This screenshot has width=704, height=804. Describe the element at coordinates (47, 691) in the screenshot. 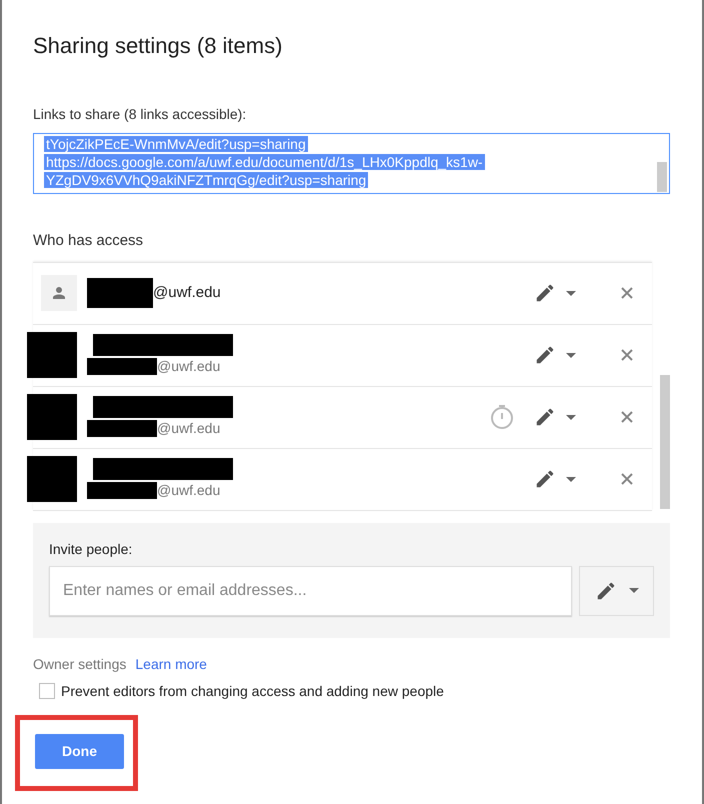

I see `checkbox` at that location.